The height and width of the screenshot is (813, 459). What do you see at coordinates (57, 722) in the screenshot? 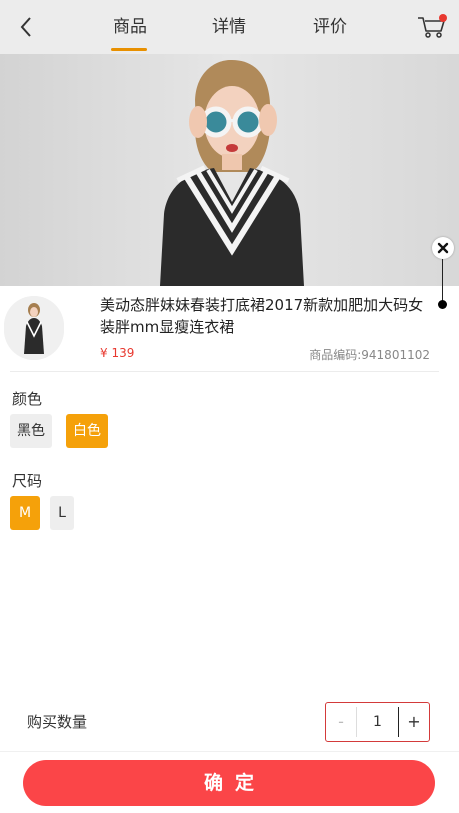
I see `quantity-label: 购买数量` at bounding box center [57, 722].